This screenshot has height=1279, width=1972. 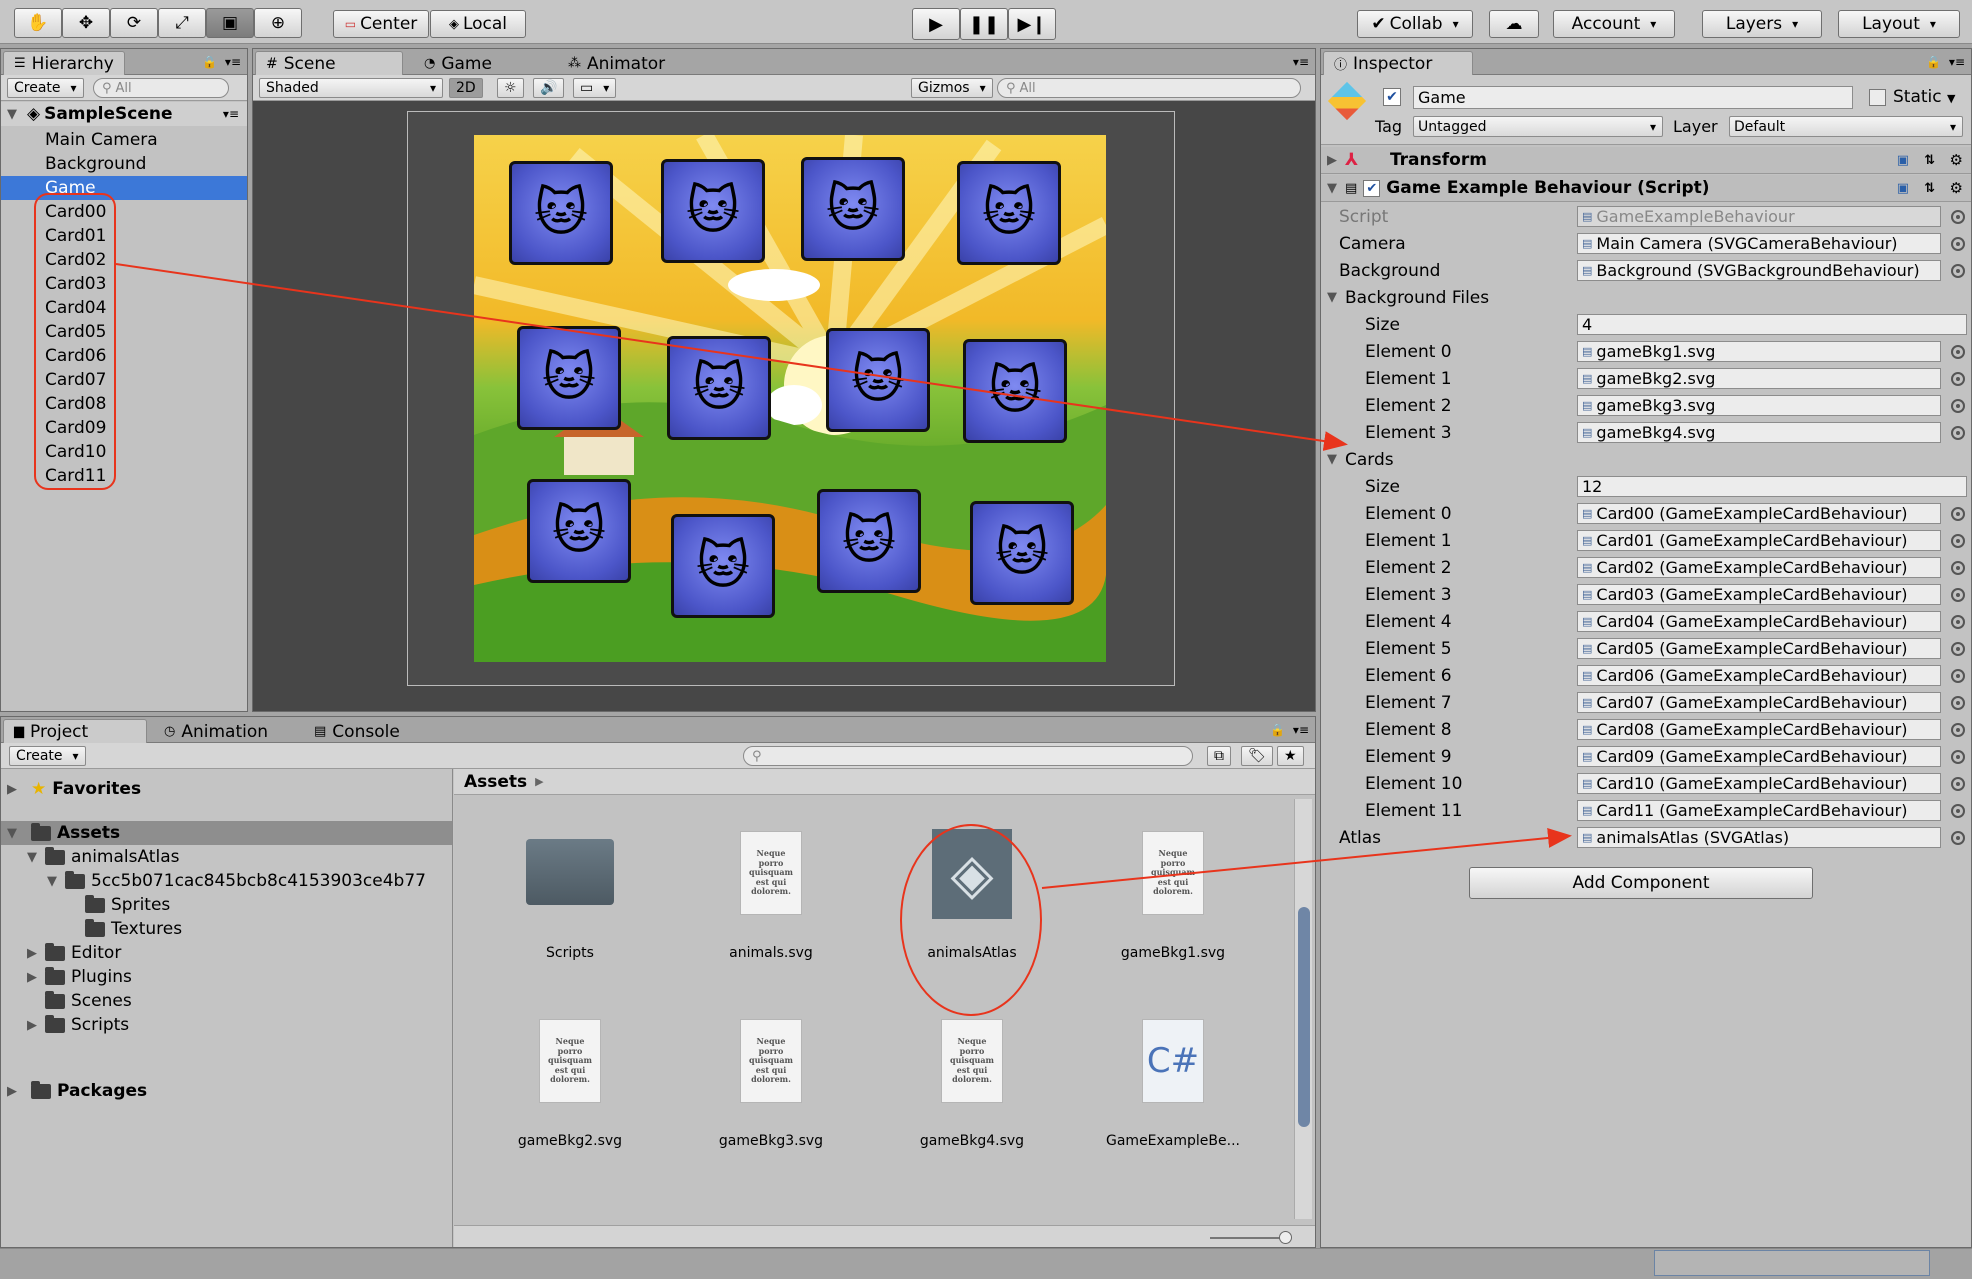 I want to click on filter-label-button: 🏷, so click(x=1257, y=756).